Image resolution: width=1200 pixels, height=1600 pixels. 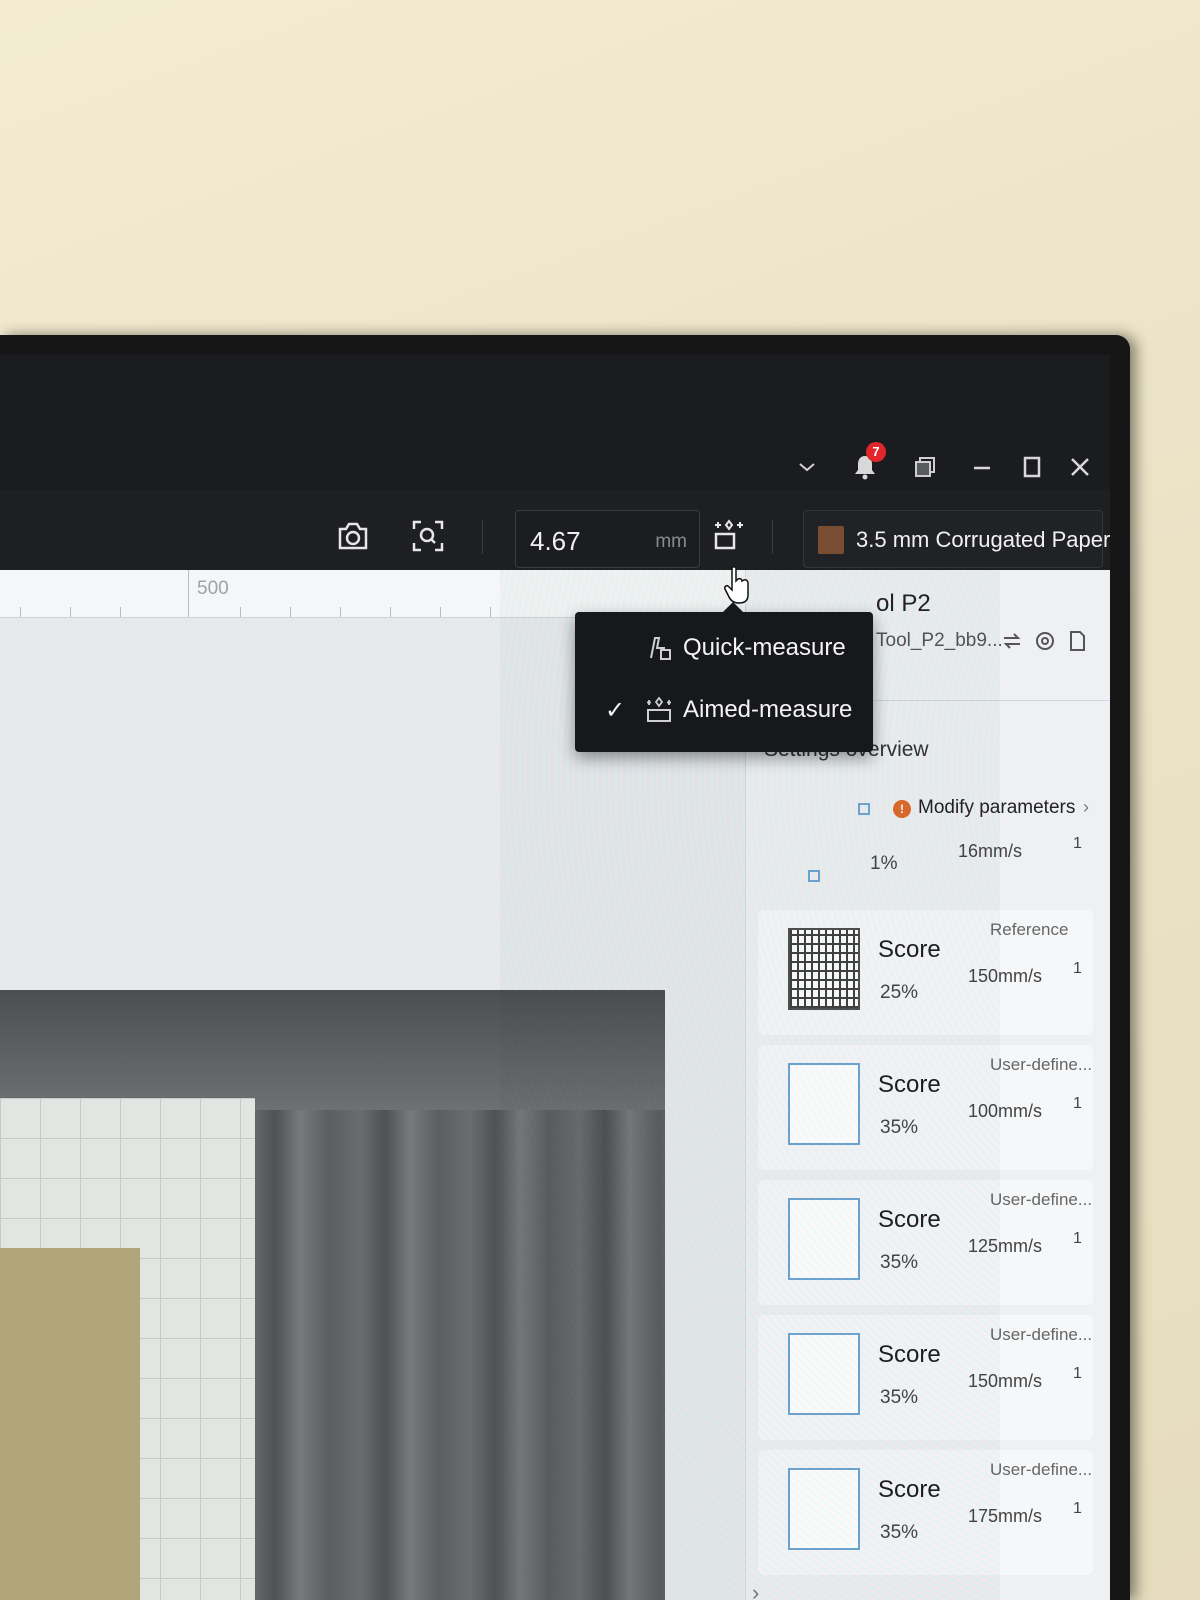 I want to click on material-sheet, so click(x=70, y=1424).